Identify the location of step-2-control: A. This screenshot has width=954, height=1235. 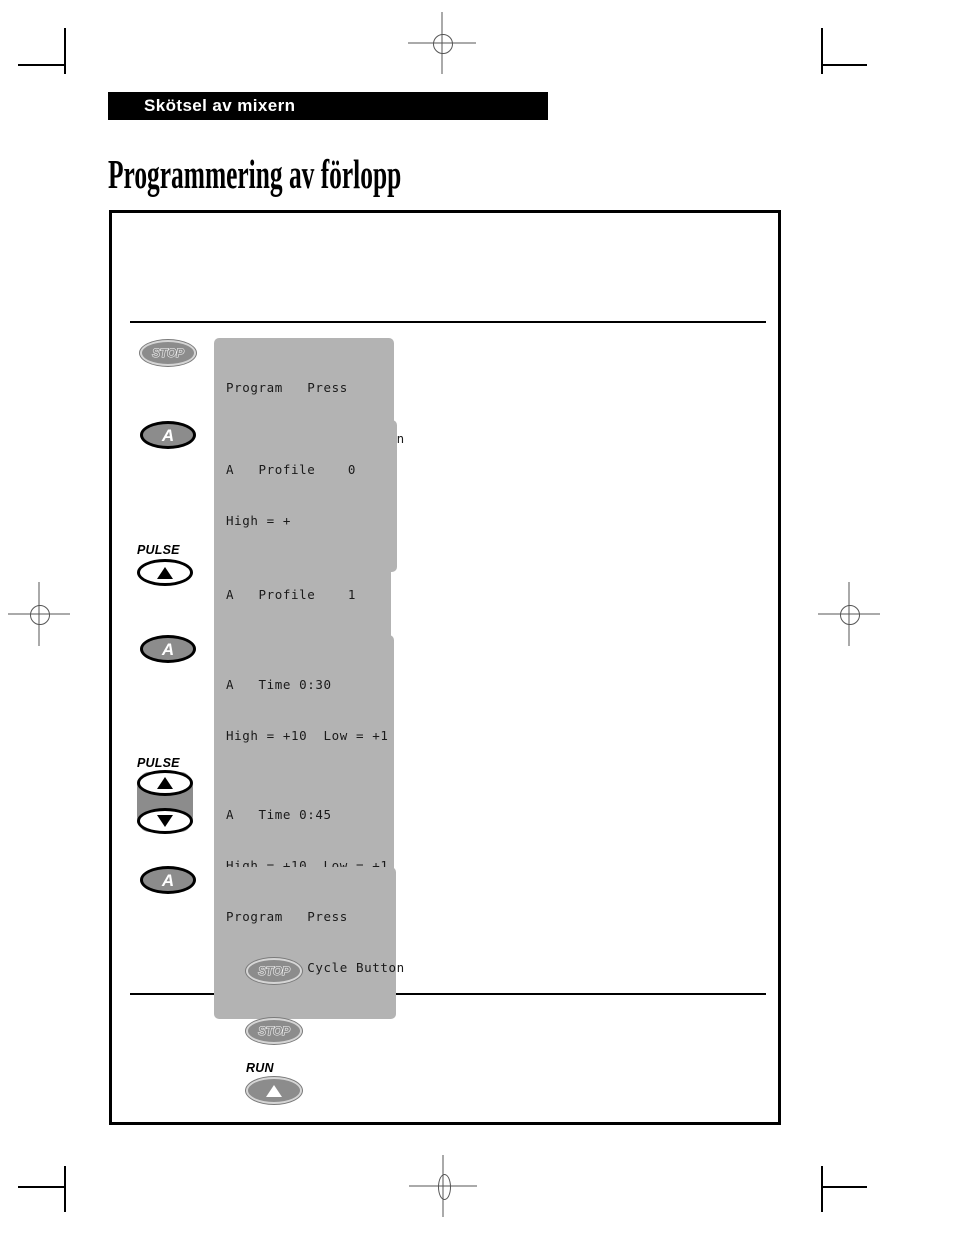
(168, 435).